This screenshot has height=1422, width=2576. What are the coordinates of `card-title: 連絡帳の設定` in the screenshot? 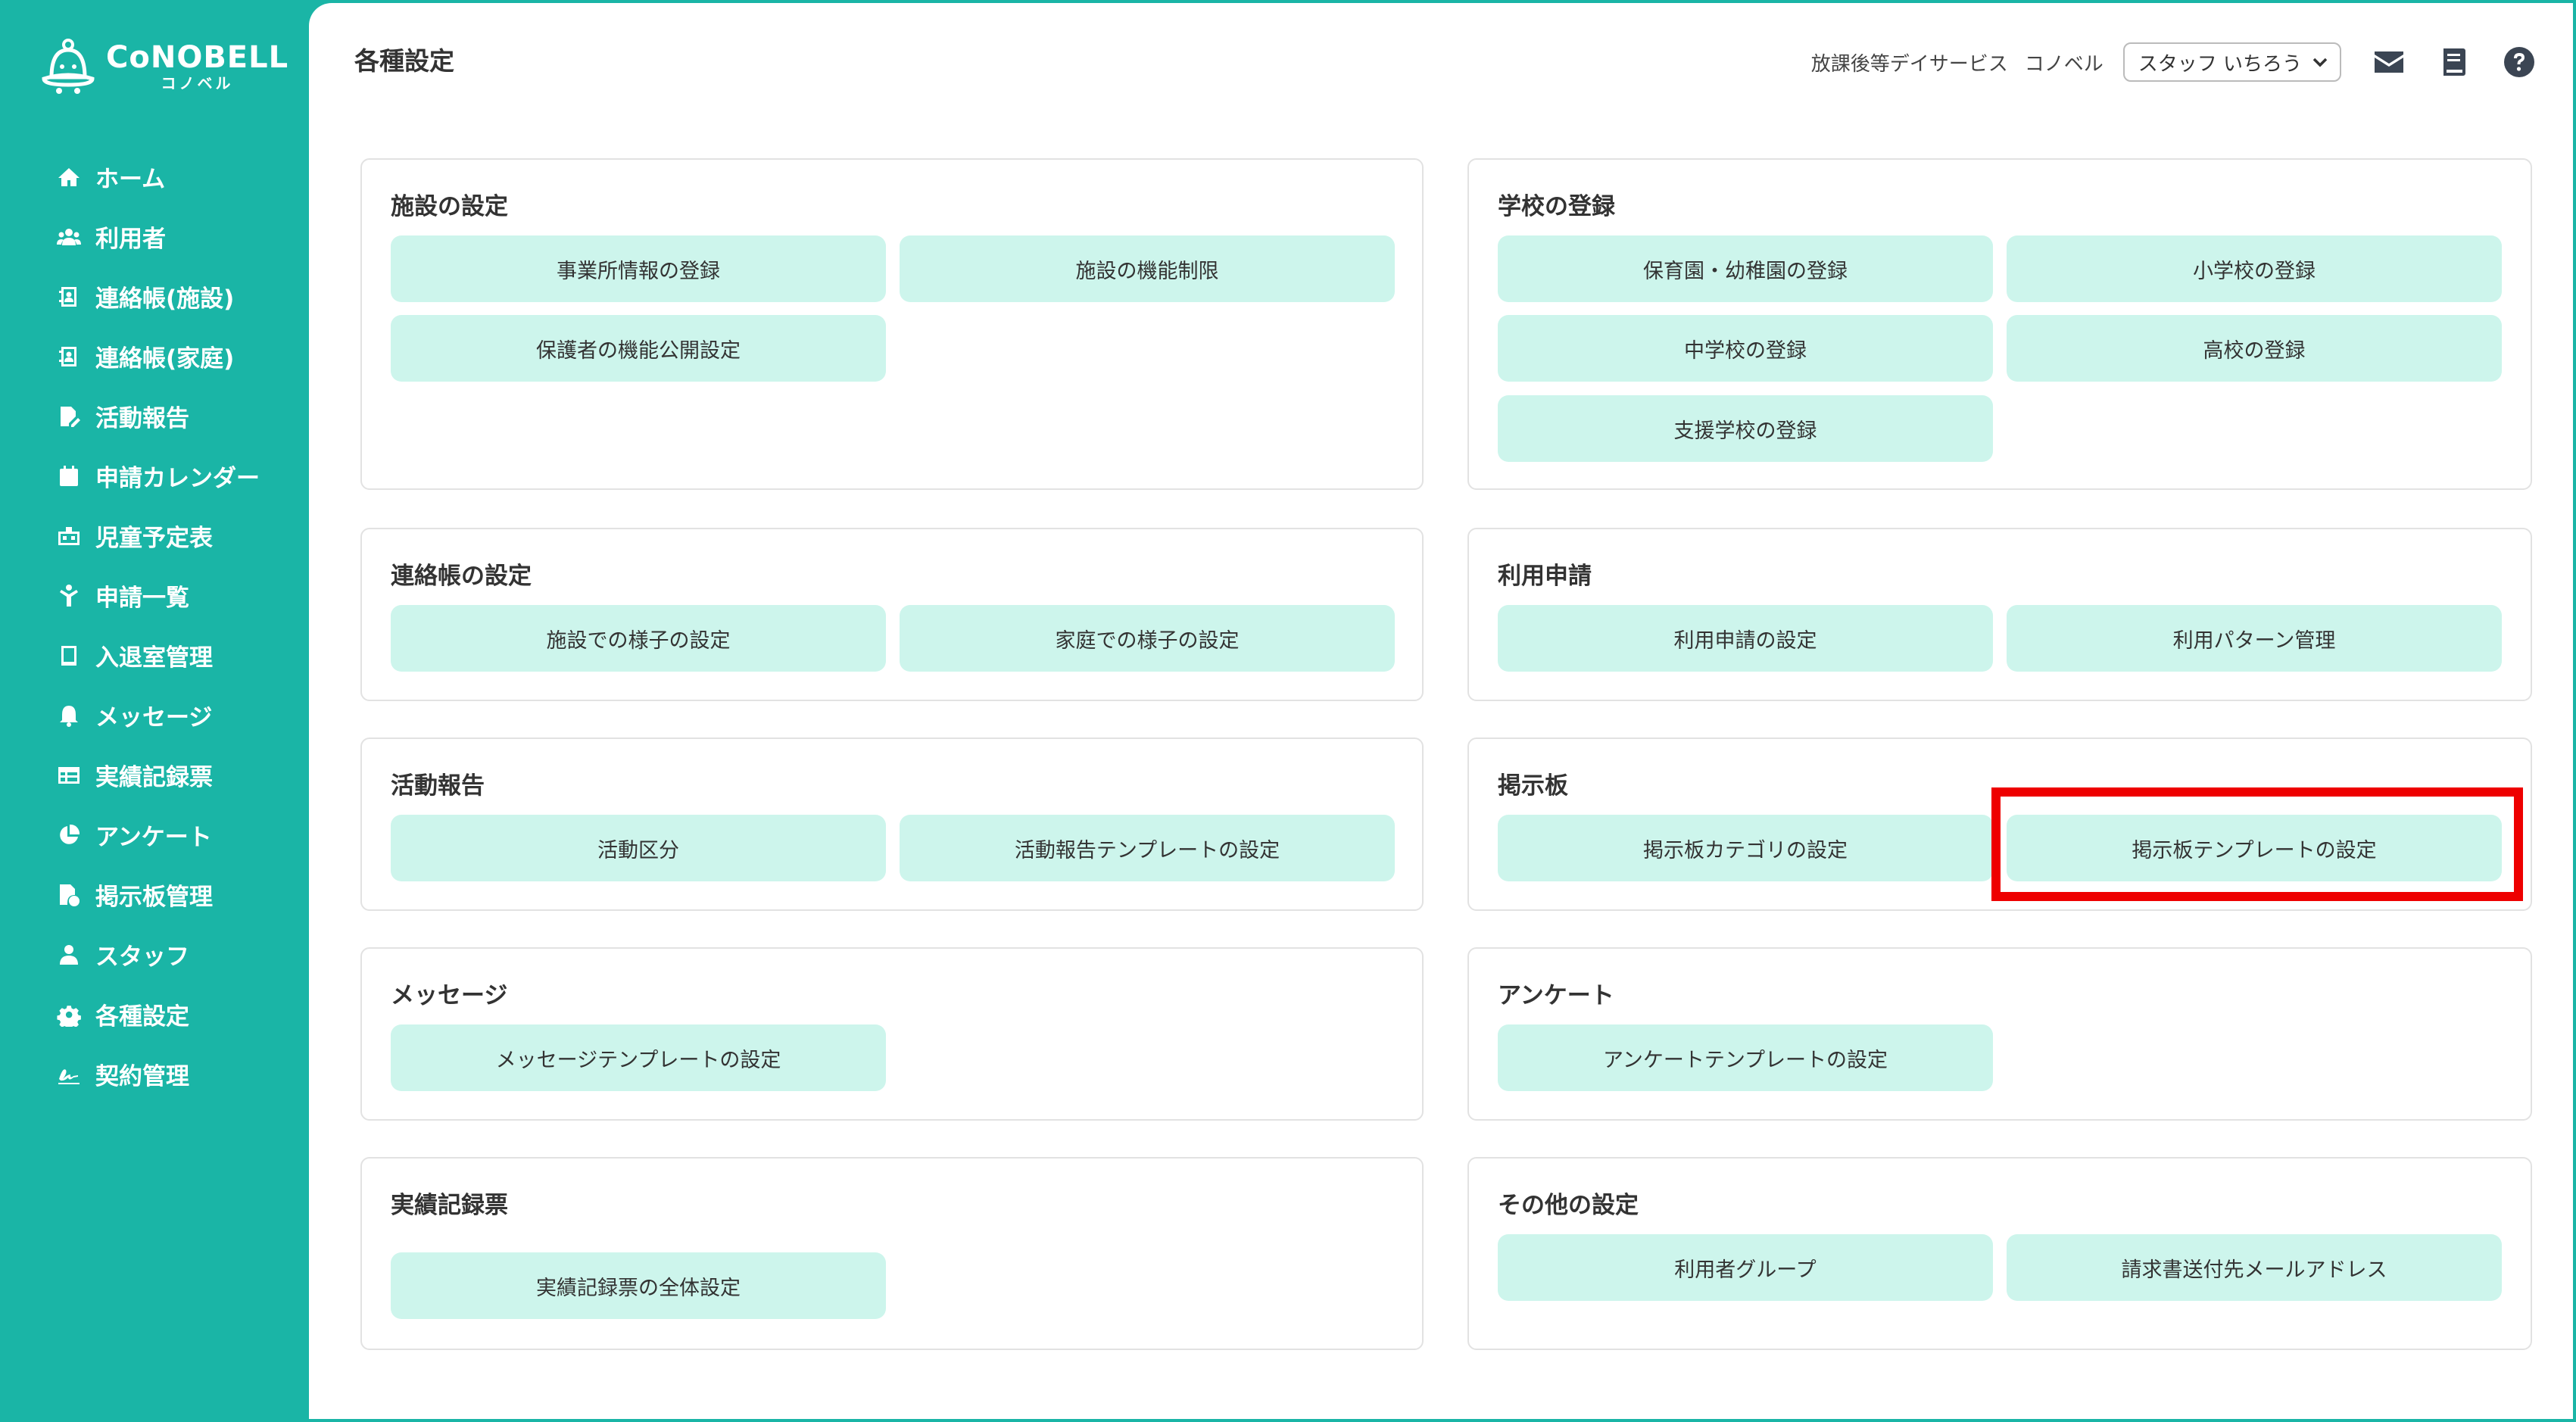 It's located at (461, 576).